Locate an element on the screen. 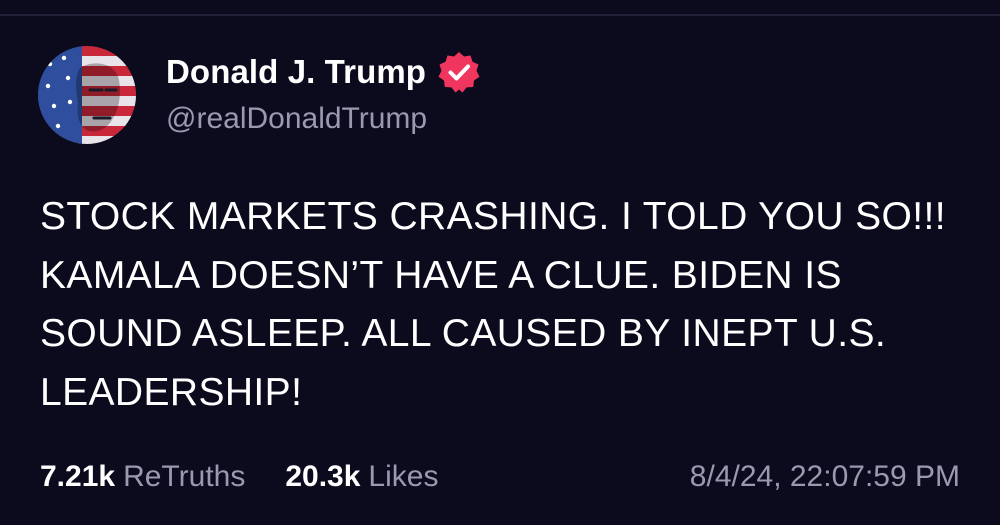 This screenshot has width=1000, height=525. post-timestamp: 8/4/24, 22:07:59 PM is located at coordinates (824, 476).